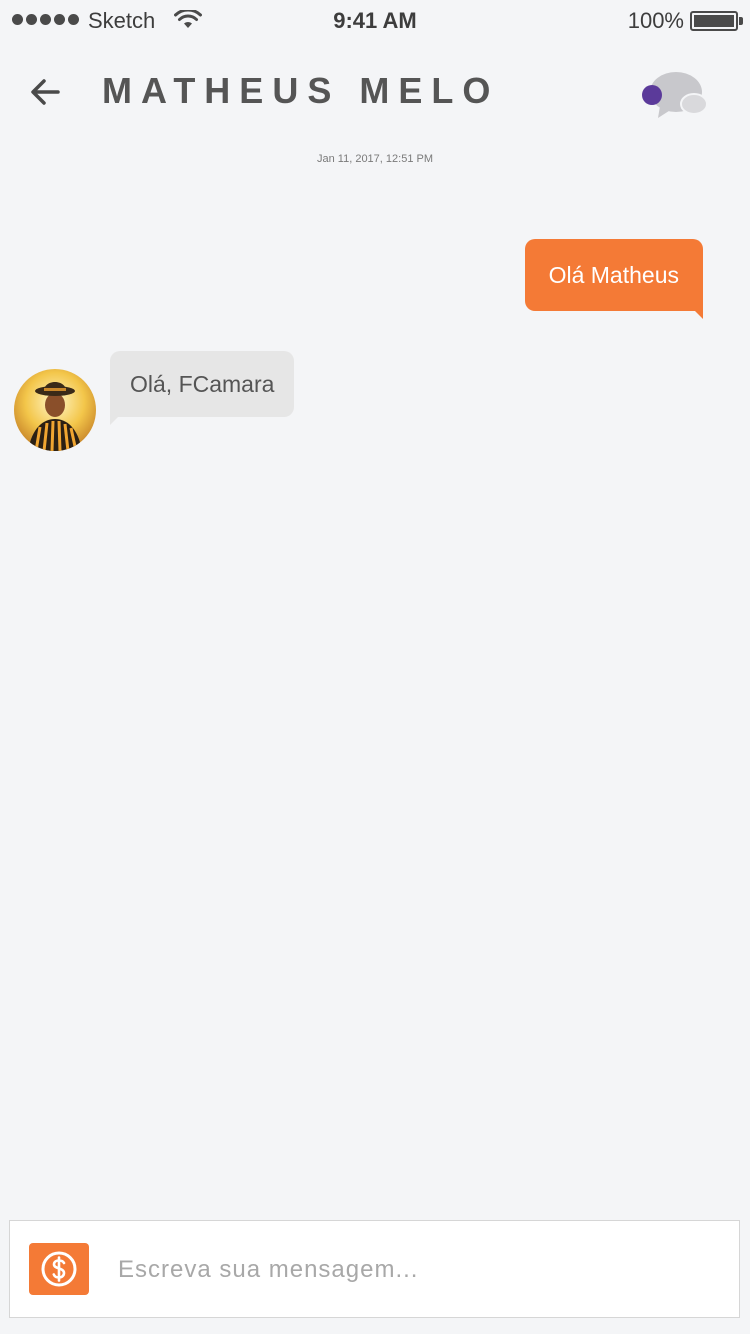  I want to click on dollar-circle-icon, so click(59, 1269).